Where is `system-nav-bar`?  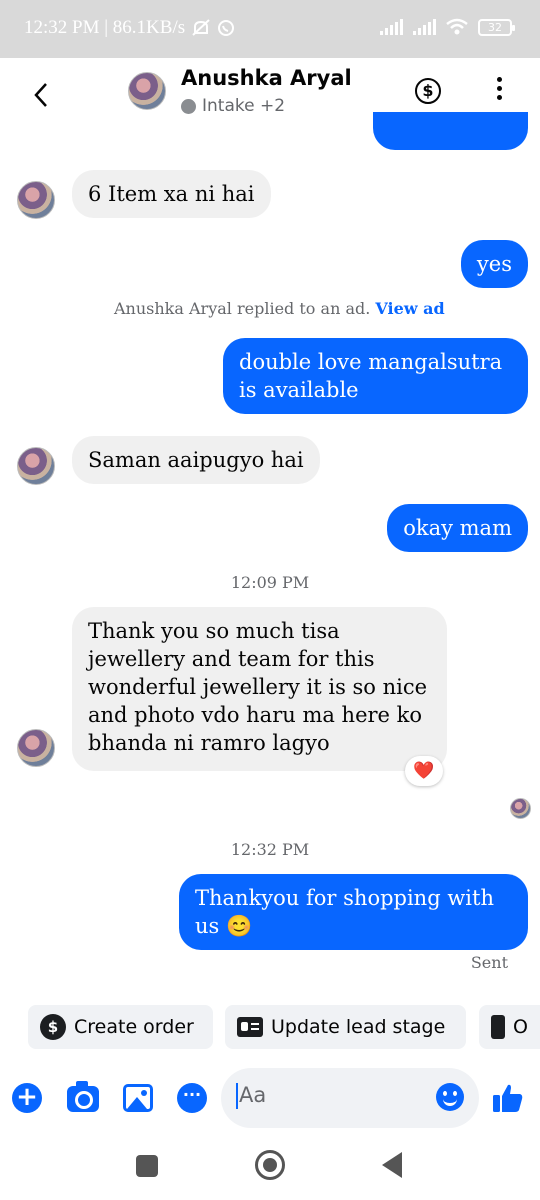
system-nav-bar is located at coordinates (270, 1167).